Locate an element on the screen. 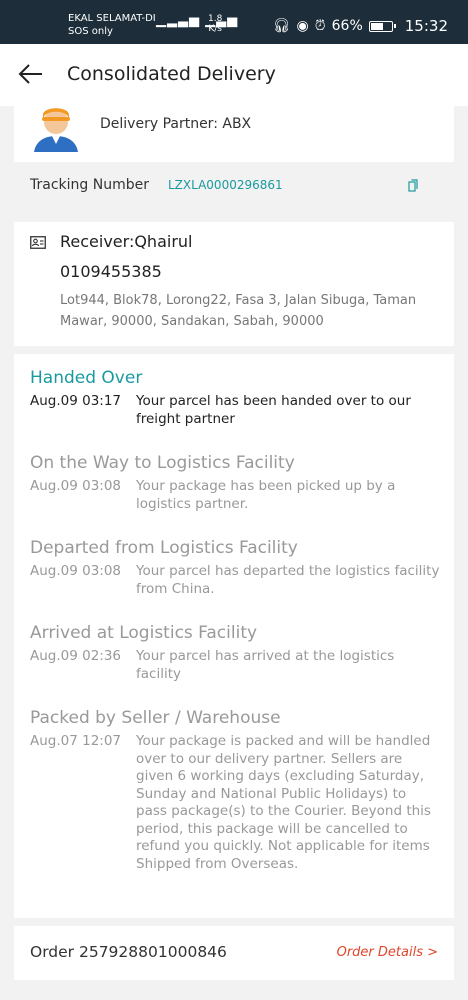 The height and width of the screenshot is (1000, 468). receiver-name: Receiver:Qhairul is located at coordinates (126, 241).